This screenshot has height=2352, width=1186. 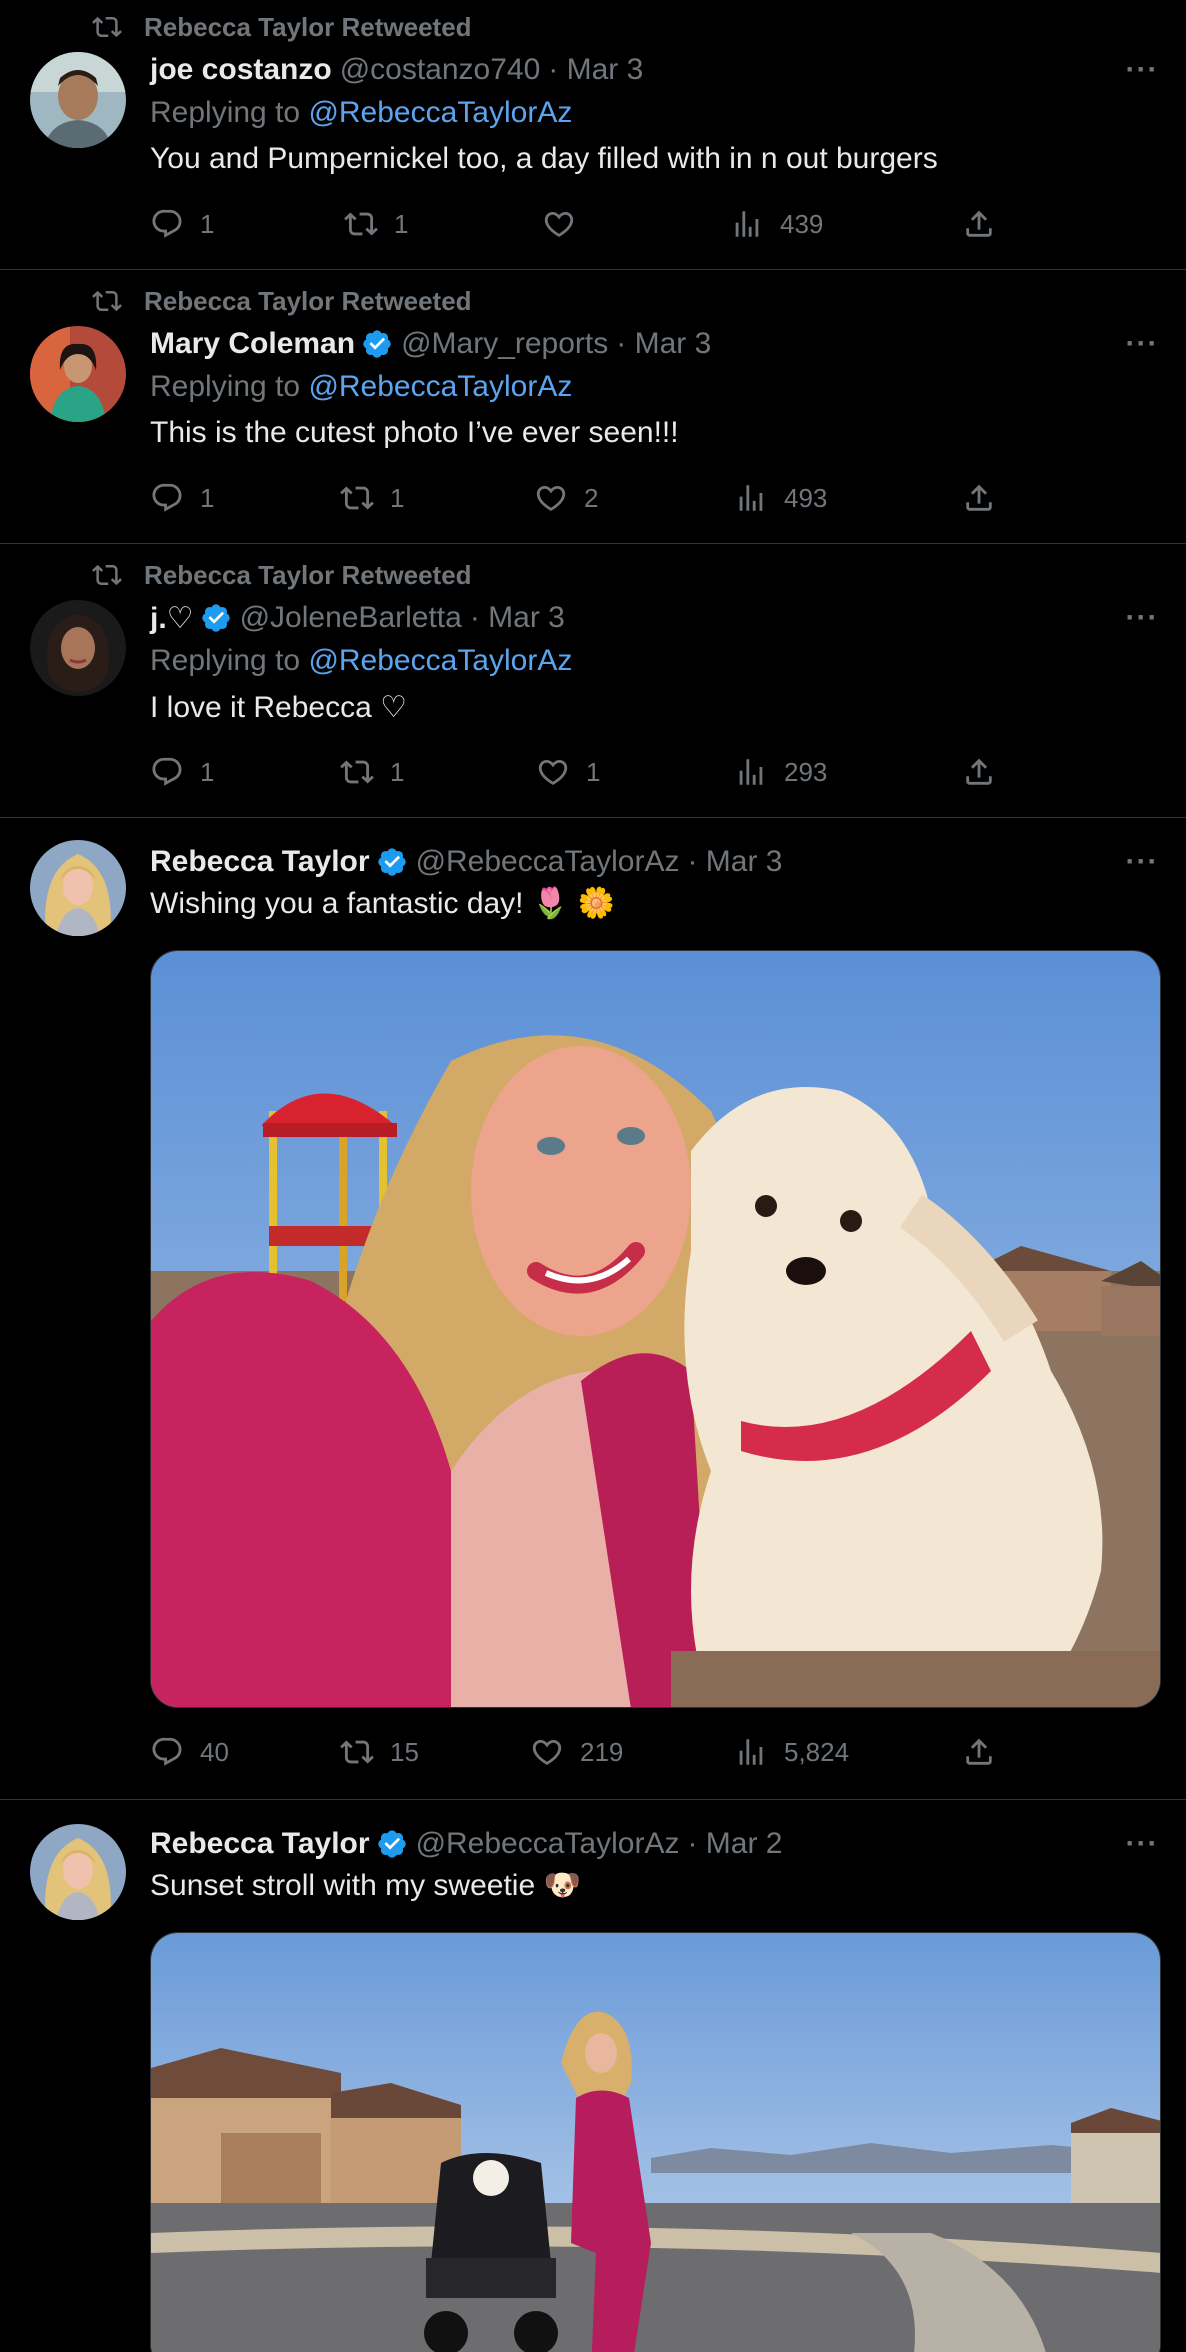 I want to click on action-bar: 1 1 439, so click(x=580, y=224).